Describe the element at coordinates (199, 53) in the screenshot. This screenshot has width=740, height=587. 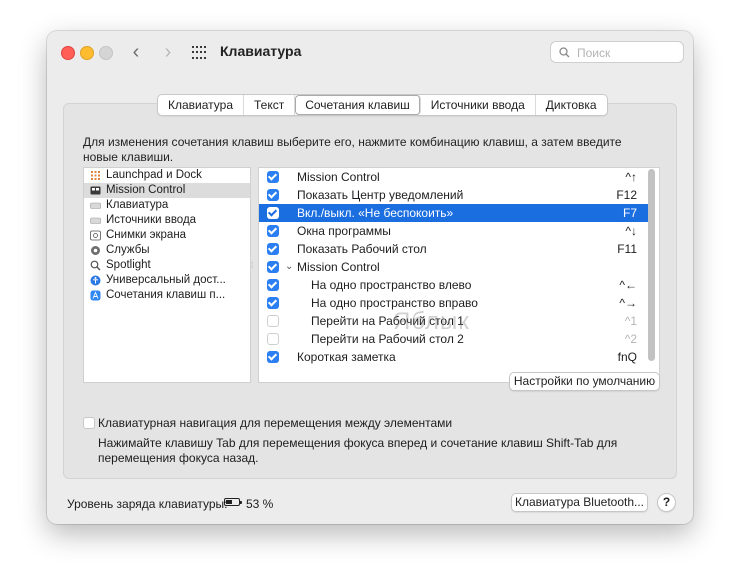
I see `show-all-grid-icon` at that location.